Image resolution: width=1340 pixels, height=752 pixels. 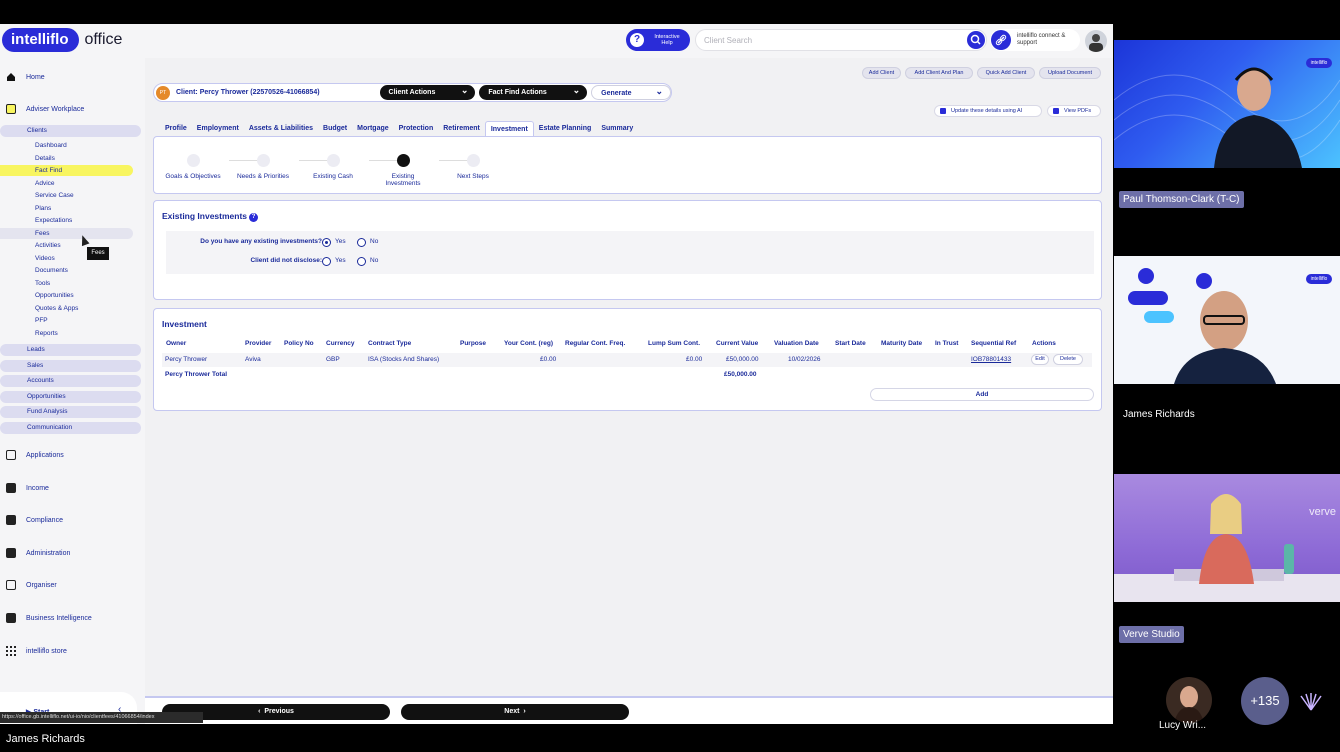 What do you see at coordinates (66, 183) in the screenshot?
I see `sidebar-sub-advice: Advice` at bounding box center [66, 183].